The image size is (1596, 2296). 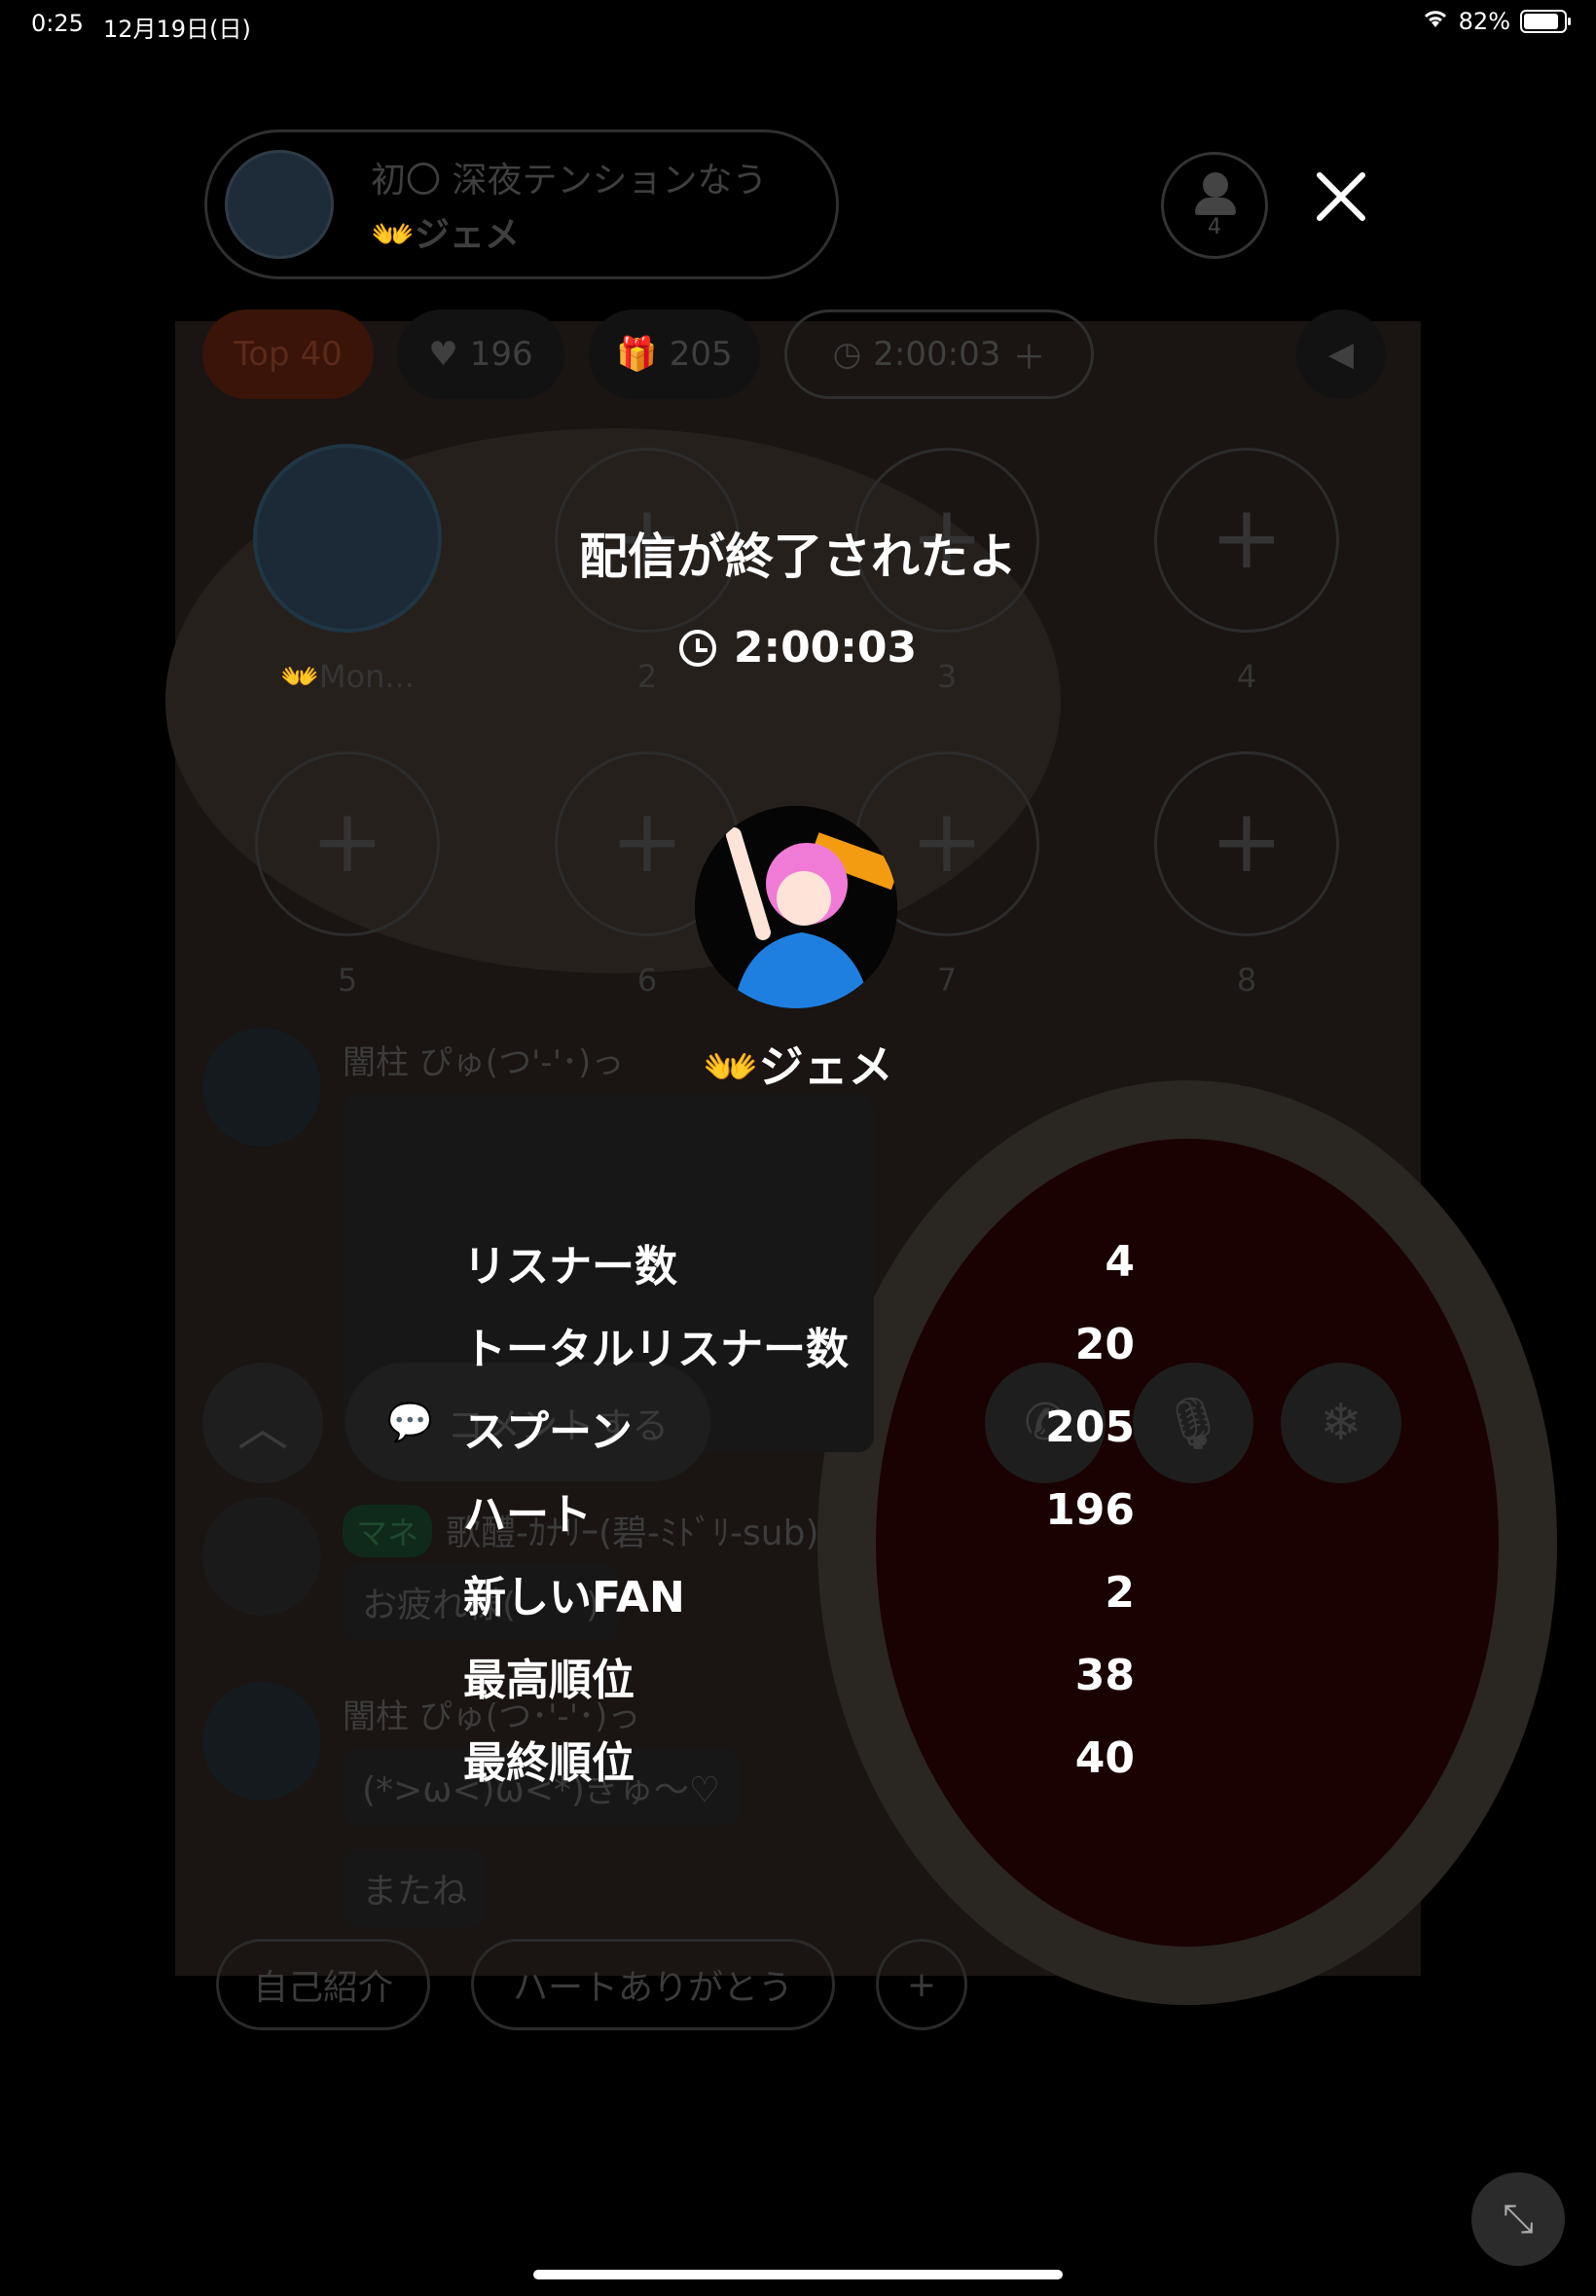 I want to click on battery-icon, so click(x=1545, y=21).